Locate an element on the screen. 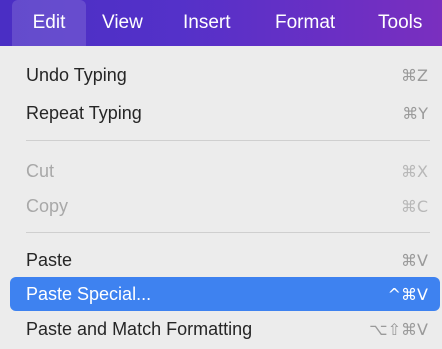 Image resolution: width=442 pixels, height=349 pixels. menu-item-undo-typing: Undo Typing ⌘Z is located at coordinates (225, 75).